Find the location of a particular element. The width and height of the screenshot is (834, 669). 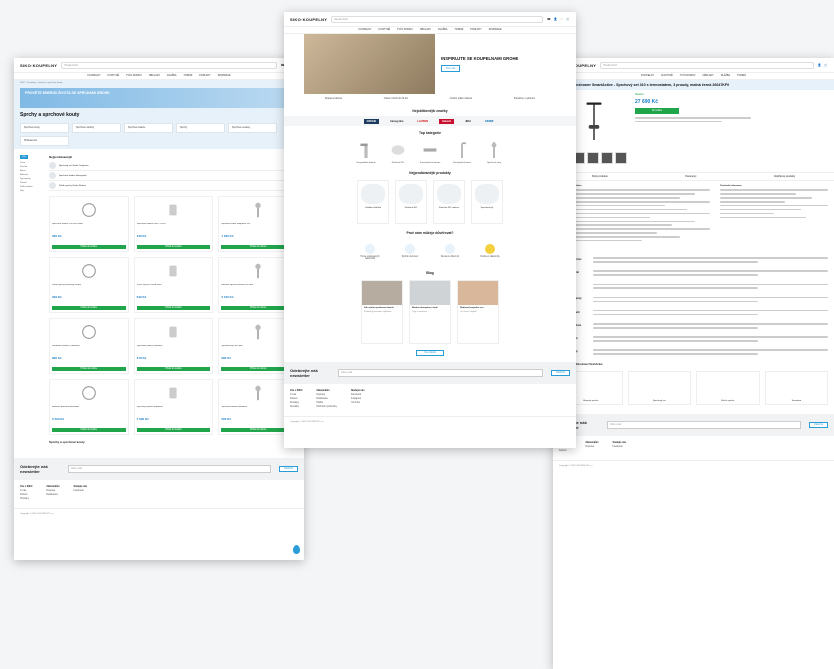

top-seller-row: Sprchová hadice Hansgrohe Do košíku is located at coordinates (173, 176).